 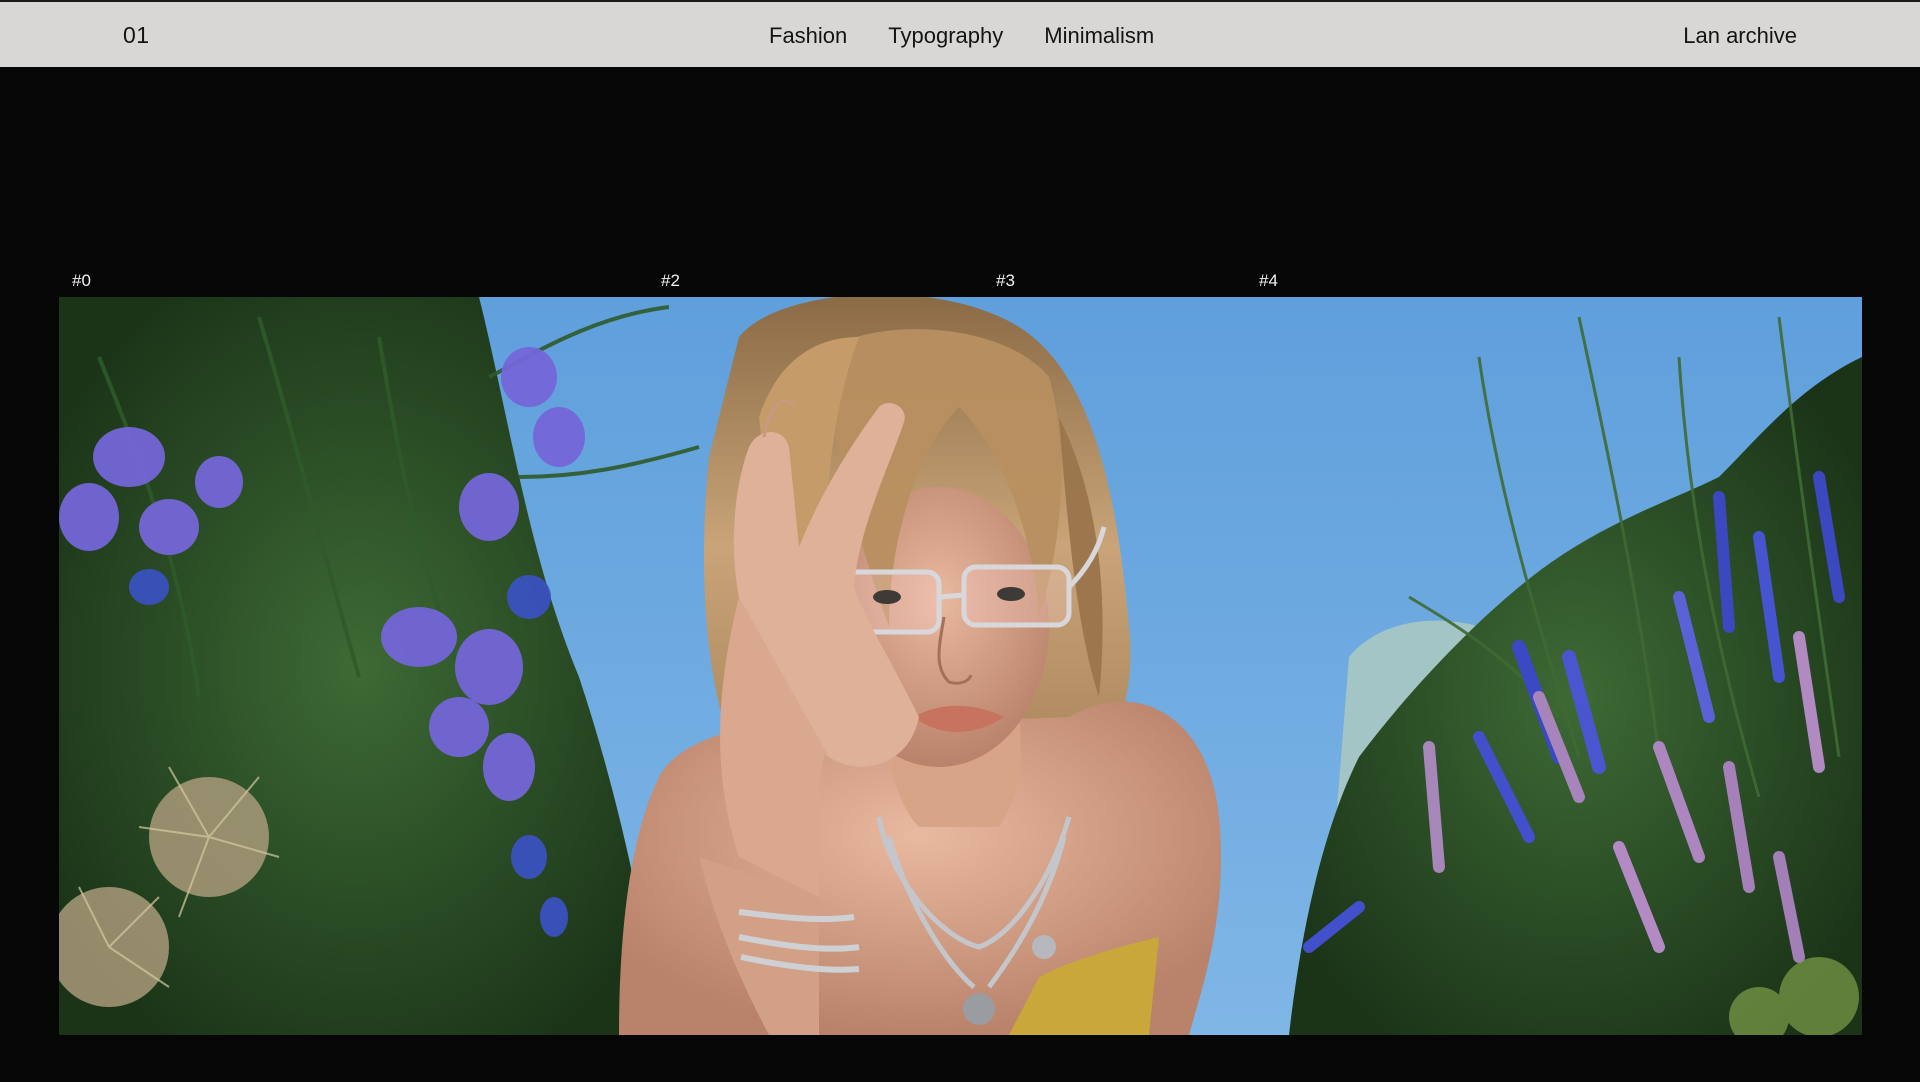 What do you see at coordinates (670, 281) in the screenshot?
I see `image-marker-2: #2` at bounding box center [670, 281].